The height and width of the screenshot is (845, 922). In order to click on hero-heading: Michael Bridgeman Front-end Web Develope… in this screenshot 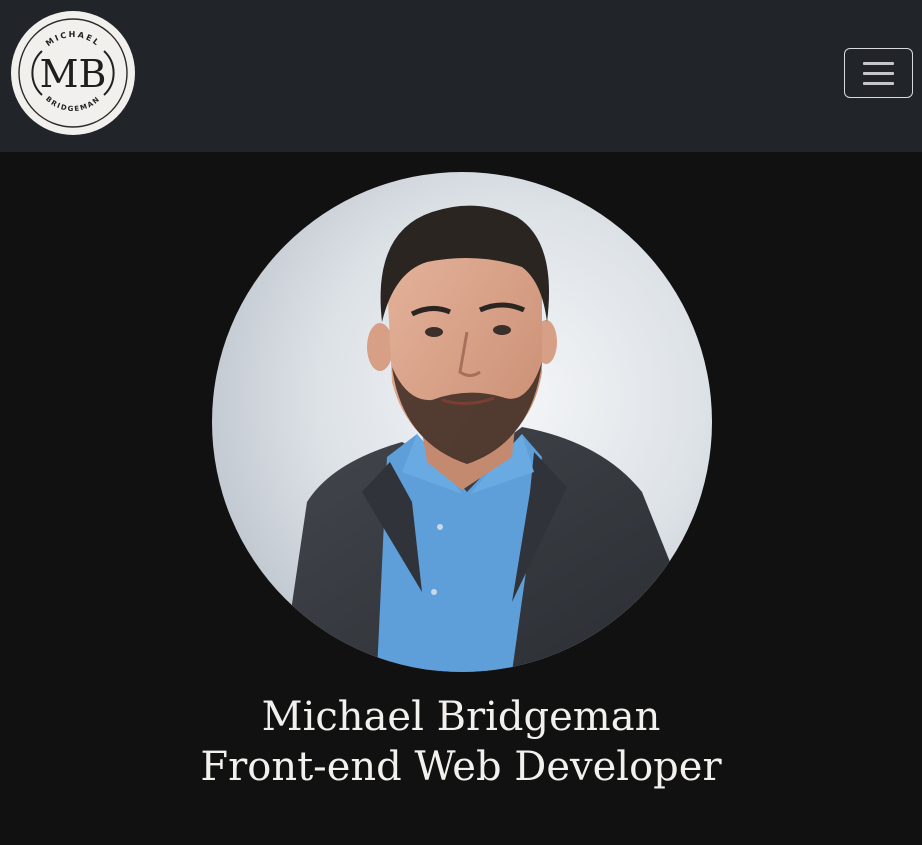, I will do `click(461, 742)`.